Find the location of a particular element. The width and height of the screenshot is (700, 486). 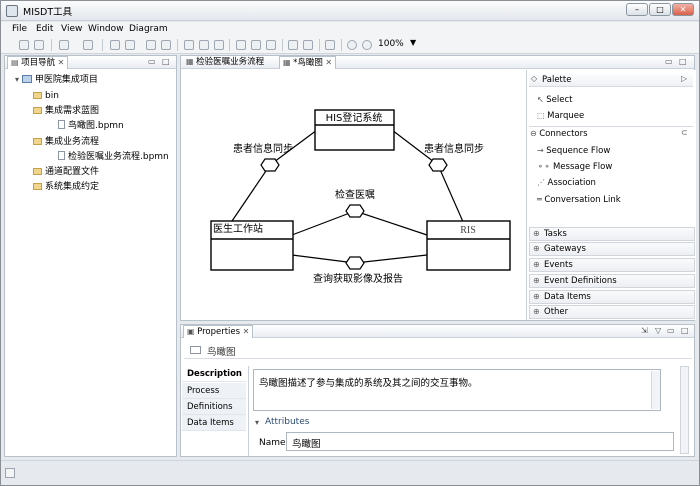

zoom-dropdown-icon: ▼ is located at coordinates (413, 42).